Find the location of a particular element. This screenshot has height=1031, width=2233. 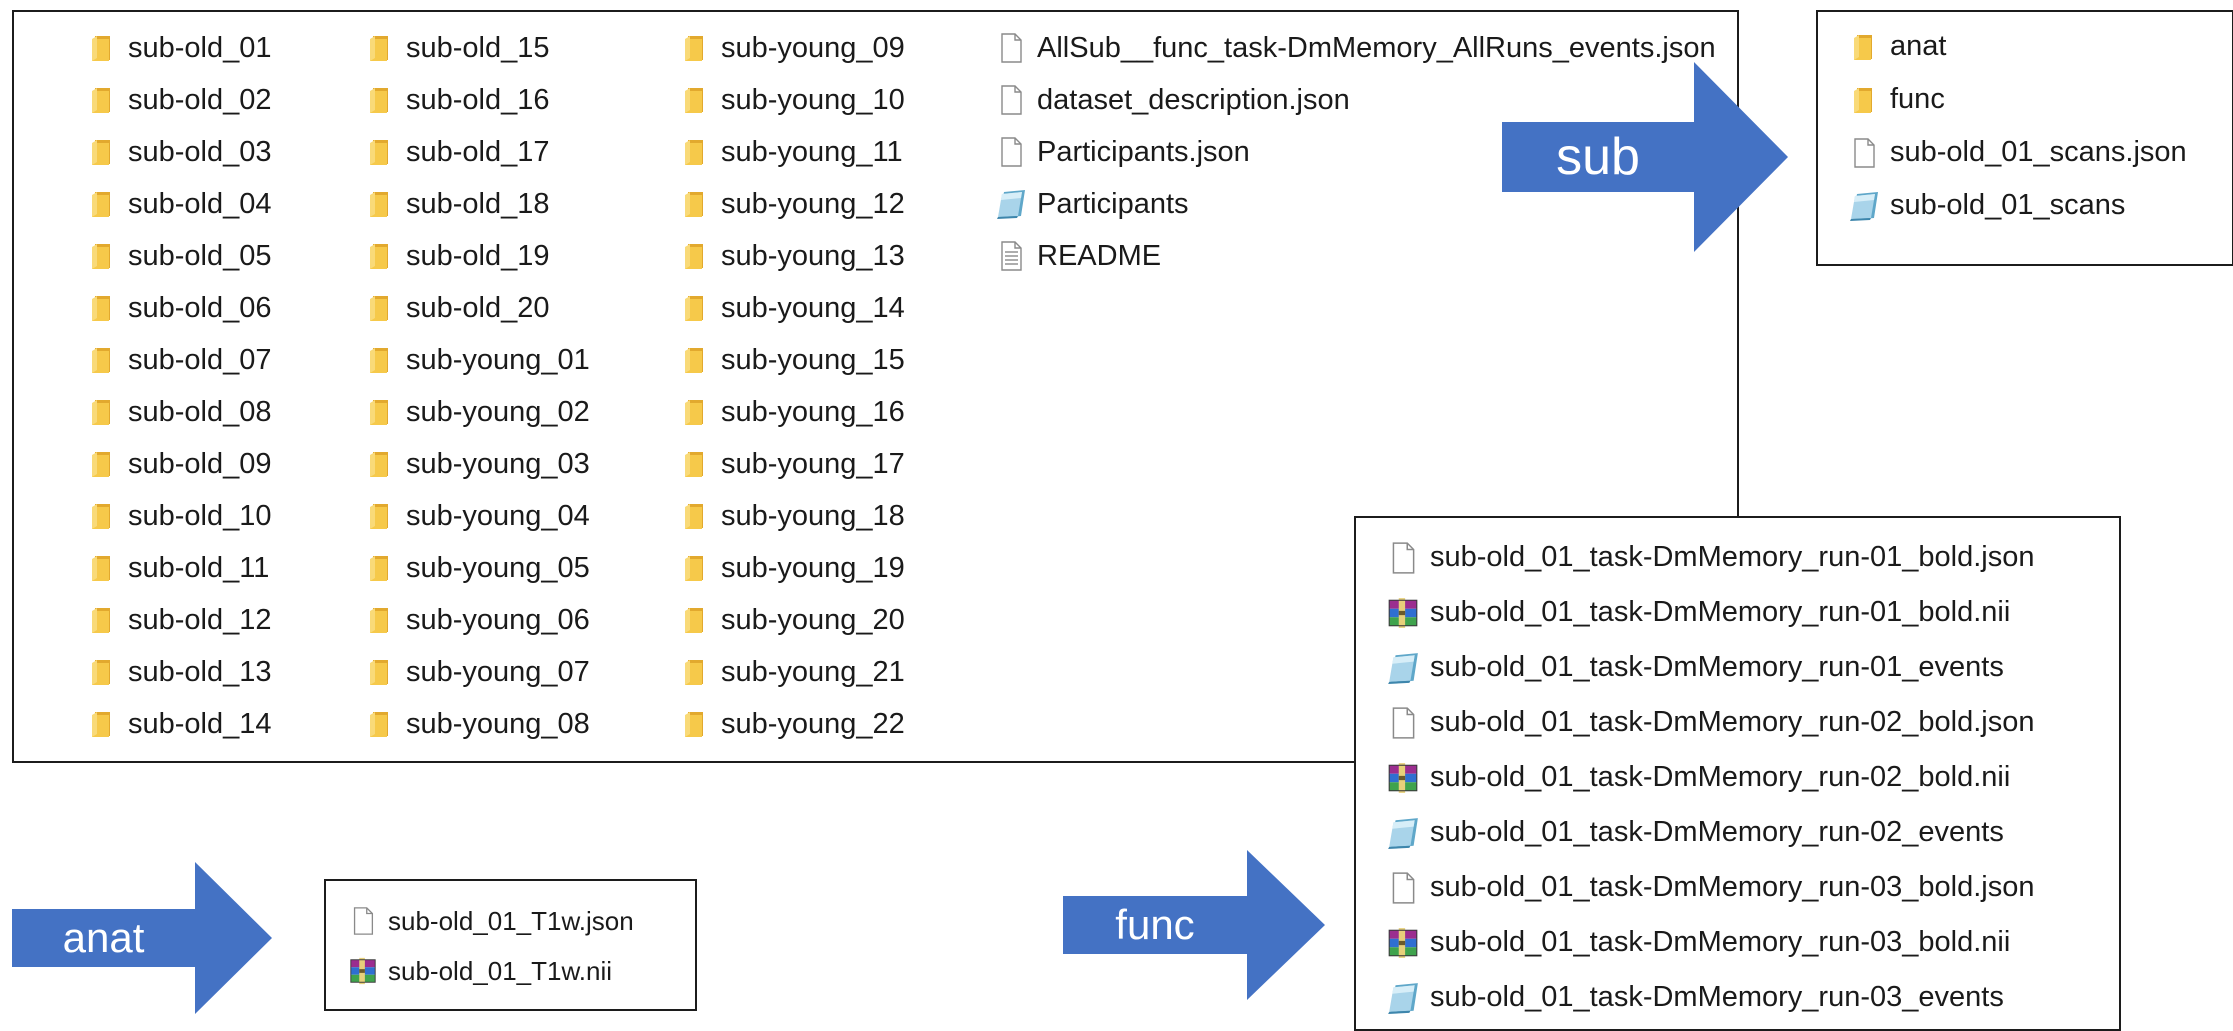

folder-item: sub-old_17 is located at coordinates (476, 152).